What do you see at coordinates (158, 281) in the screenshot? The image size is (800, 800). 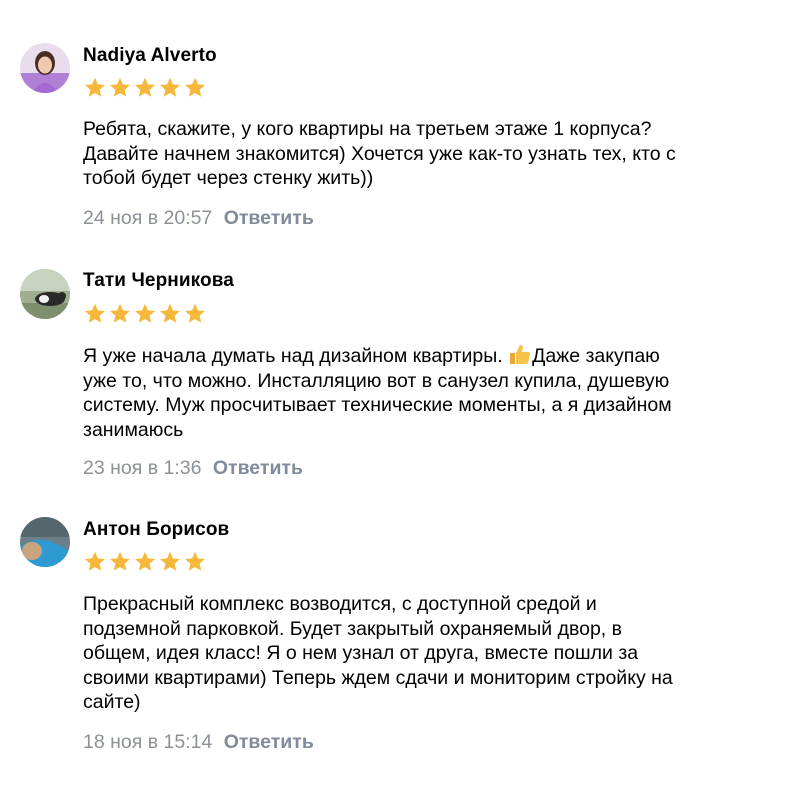 I see `author-name: Тати Черникова` at bounding box center [158, 281].